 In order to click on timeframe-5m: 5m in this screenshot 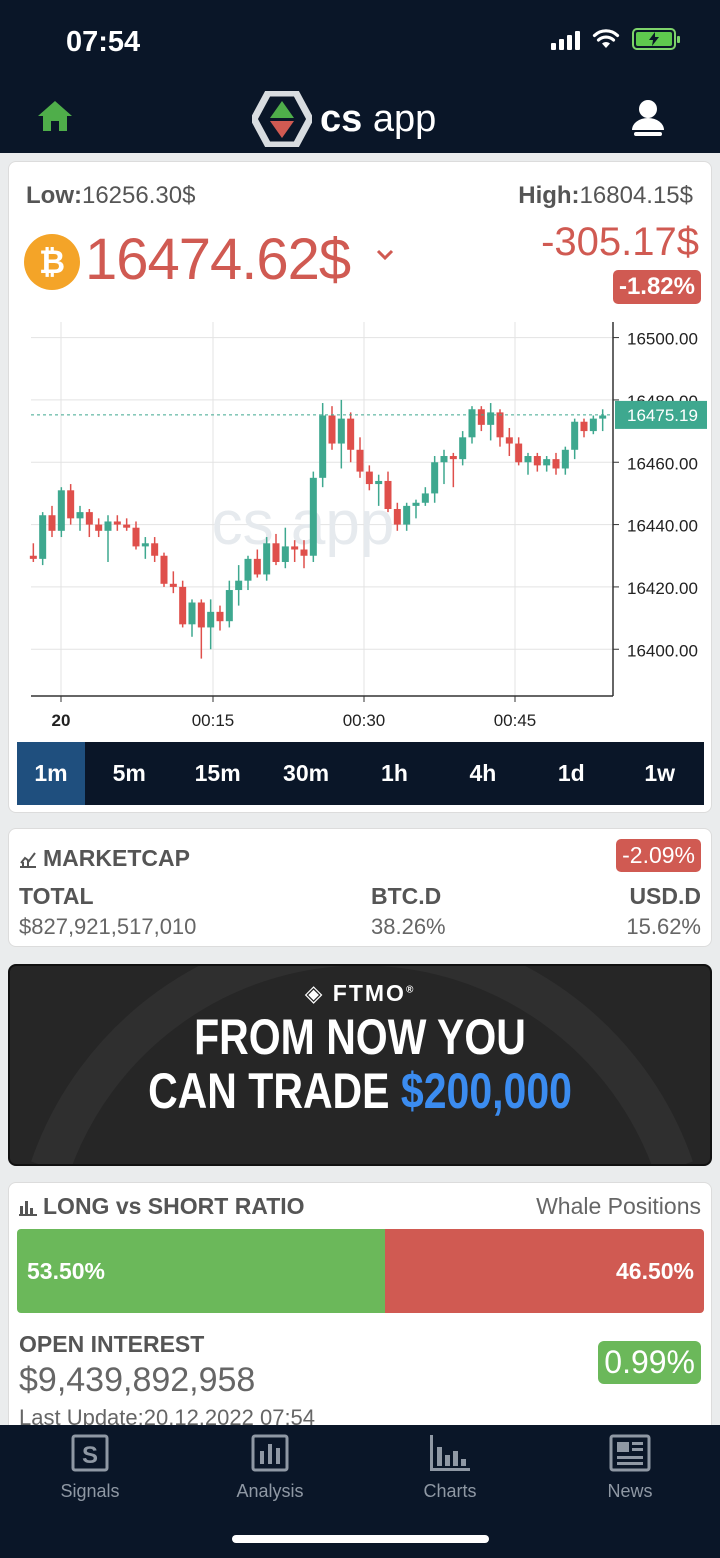, I will do `click(129, 773)`.